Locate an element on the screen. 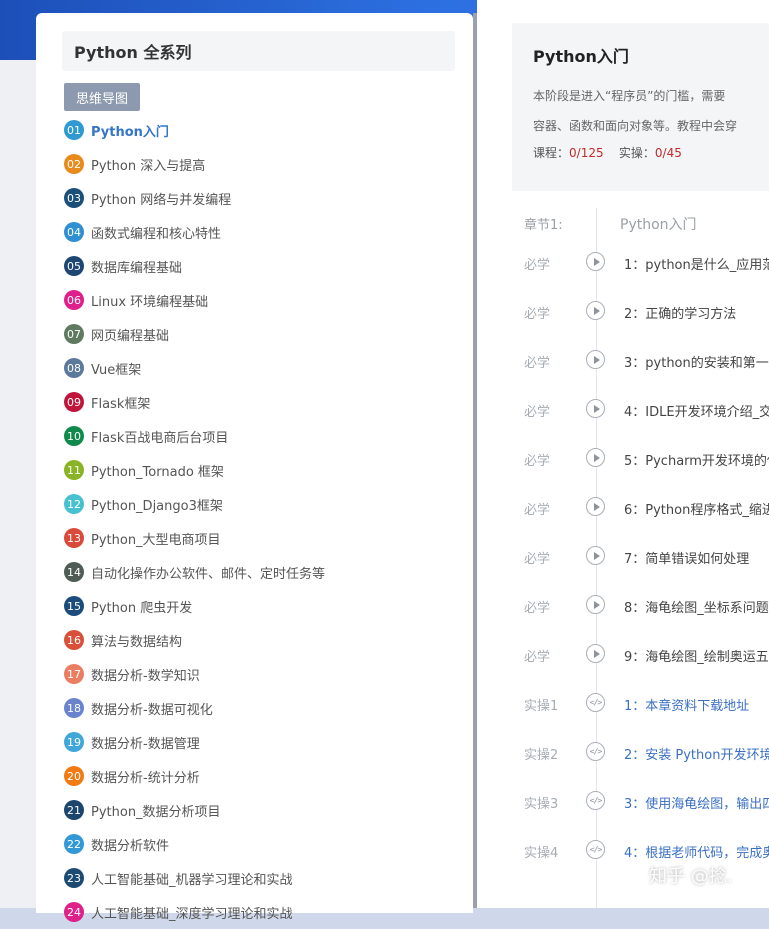 The height and width of the screenshot is (929, 769). course-number-badge: 08 is located at coordinates (74, 368).